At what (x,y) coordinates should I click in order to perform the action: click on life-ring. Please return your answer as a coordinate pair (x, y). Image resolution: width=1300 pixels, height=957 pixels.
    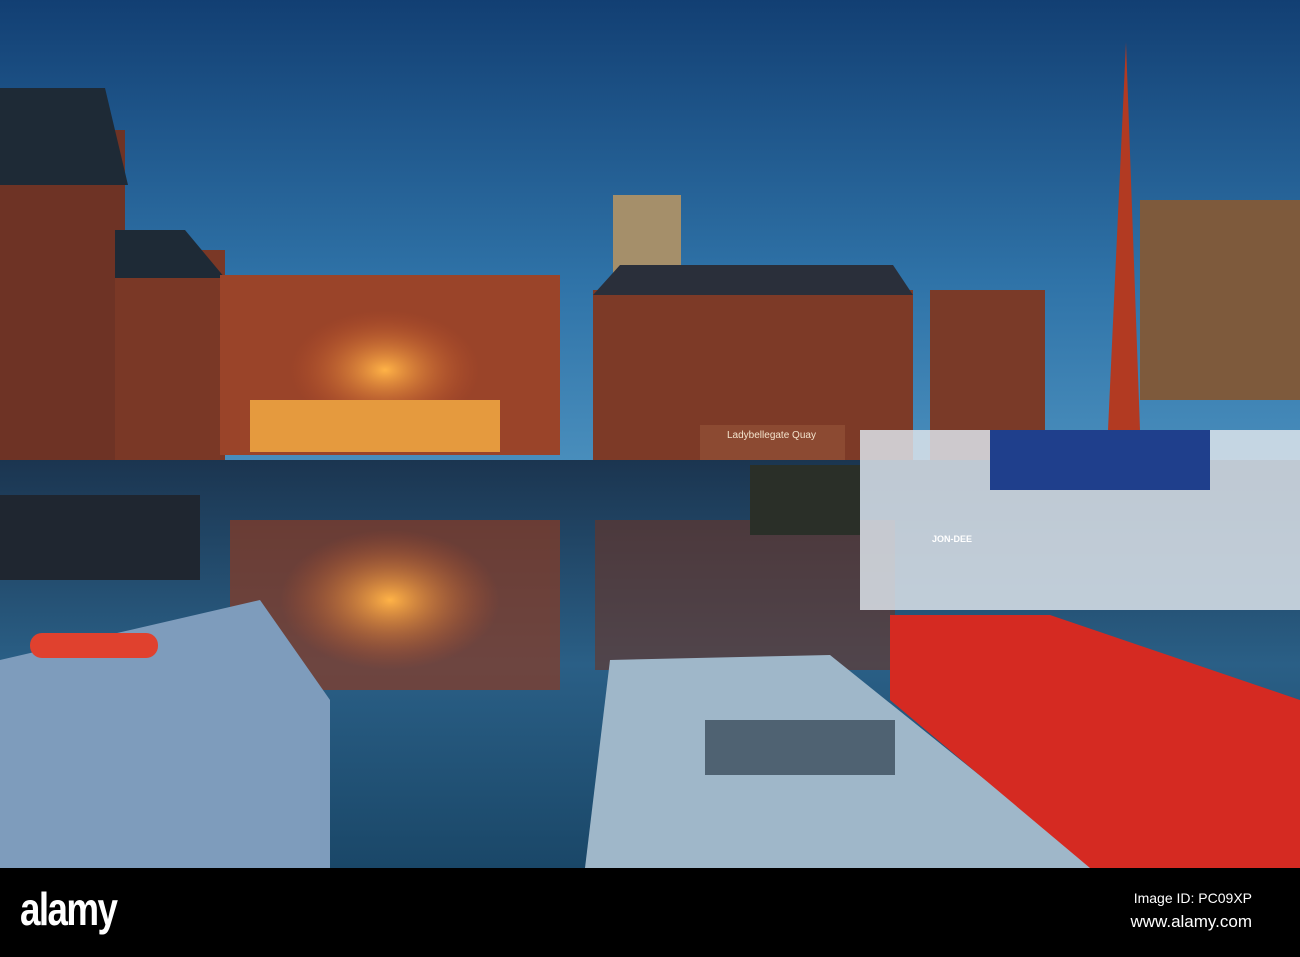
    Looking at the image, I should click on (94, 645).